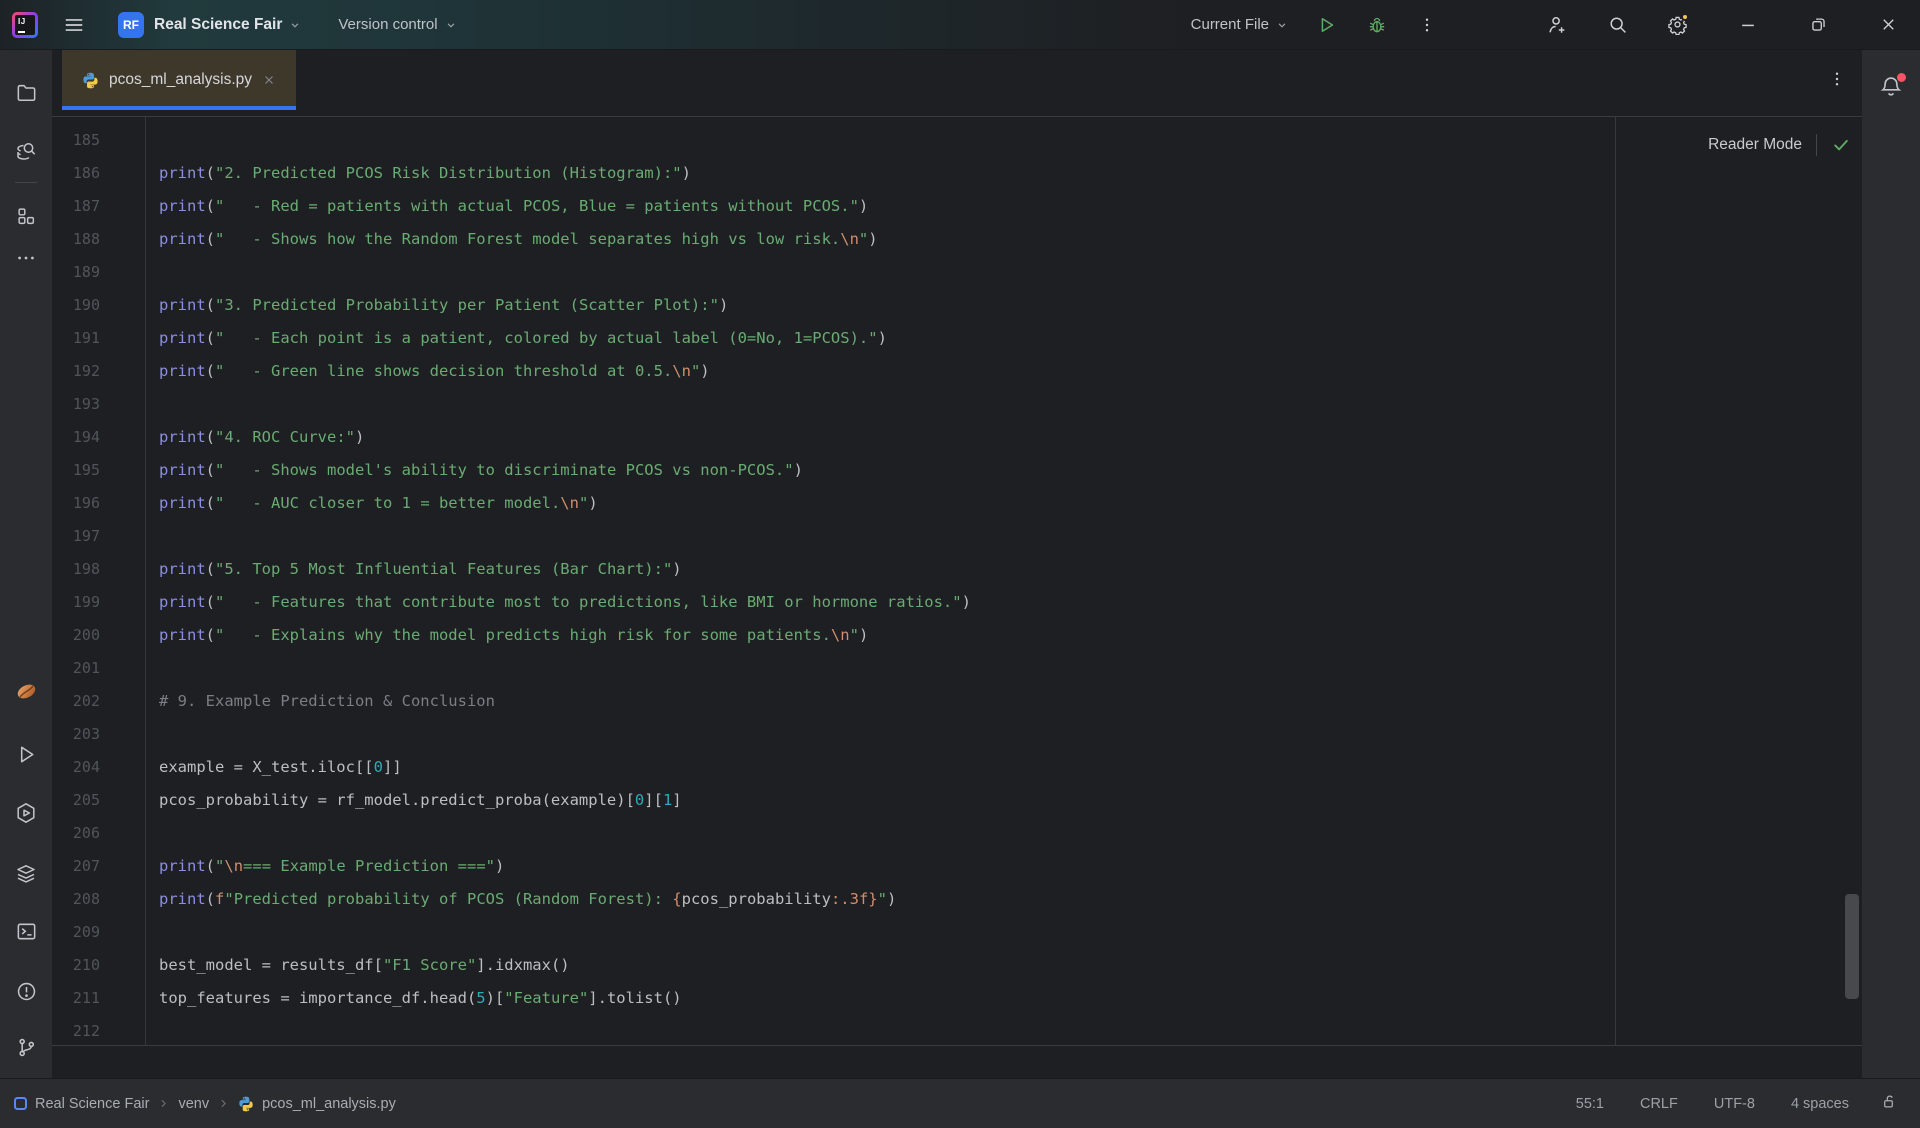 This screenshot has height=1128, width=1920. What do you see at coordinates (98, 602) in the screenshot?
I see `line-number: 199` at bounding box center [98, 602].